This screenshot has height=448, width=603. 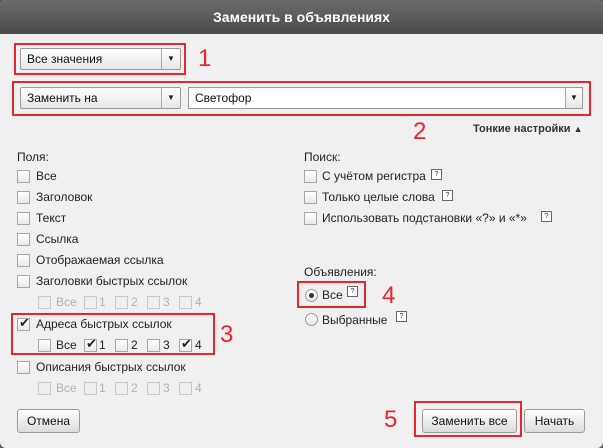 I want to click on annotation-number-3: 3, so click(x=227, y=334).